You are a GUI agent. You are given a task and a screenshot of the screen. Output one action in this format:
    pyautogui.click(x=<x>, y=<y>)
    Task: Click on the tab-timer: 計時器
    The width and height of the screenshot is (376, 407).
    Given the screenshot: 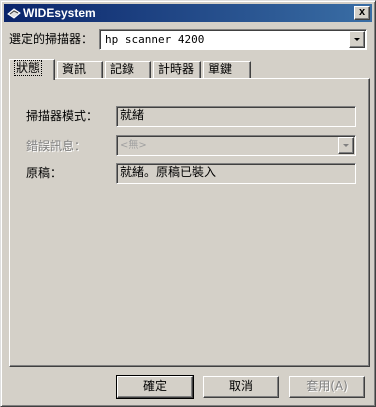 What is the action you would take?
    pyautogui.click(x=177, y=70)
    